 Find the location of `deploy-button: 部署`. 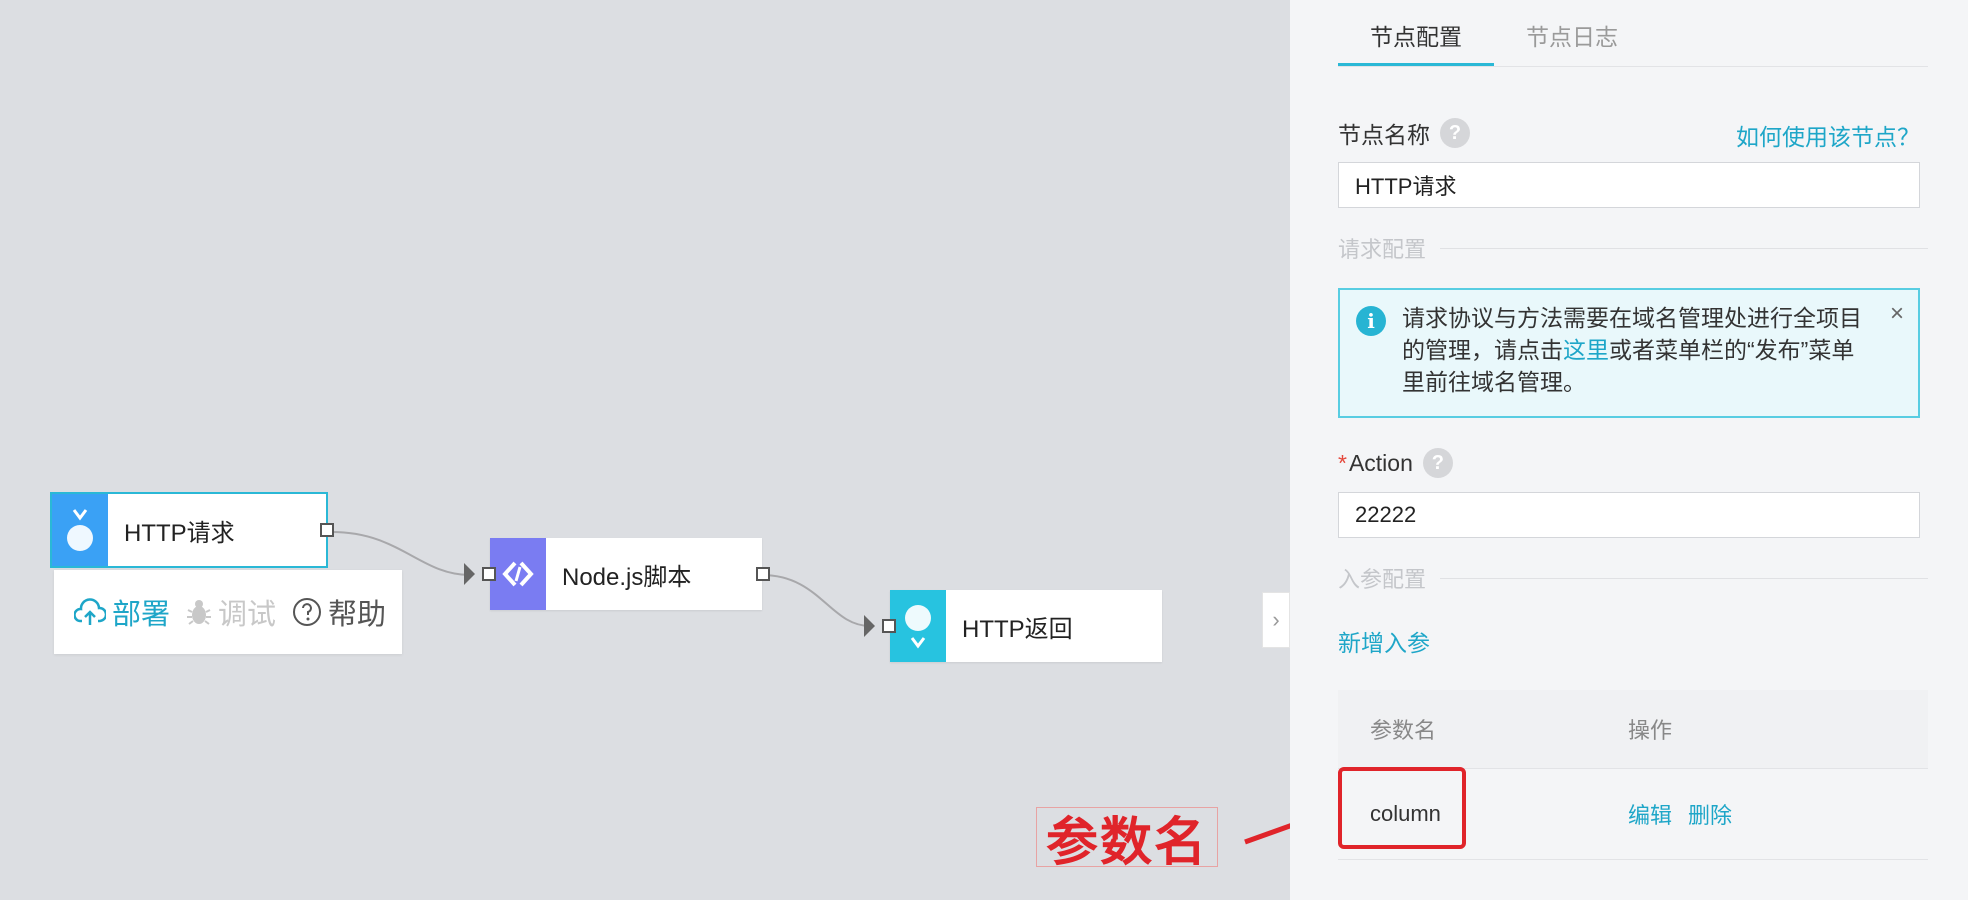

deploy-button: 部署 is located at coordinates (122, 612).